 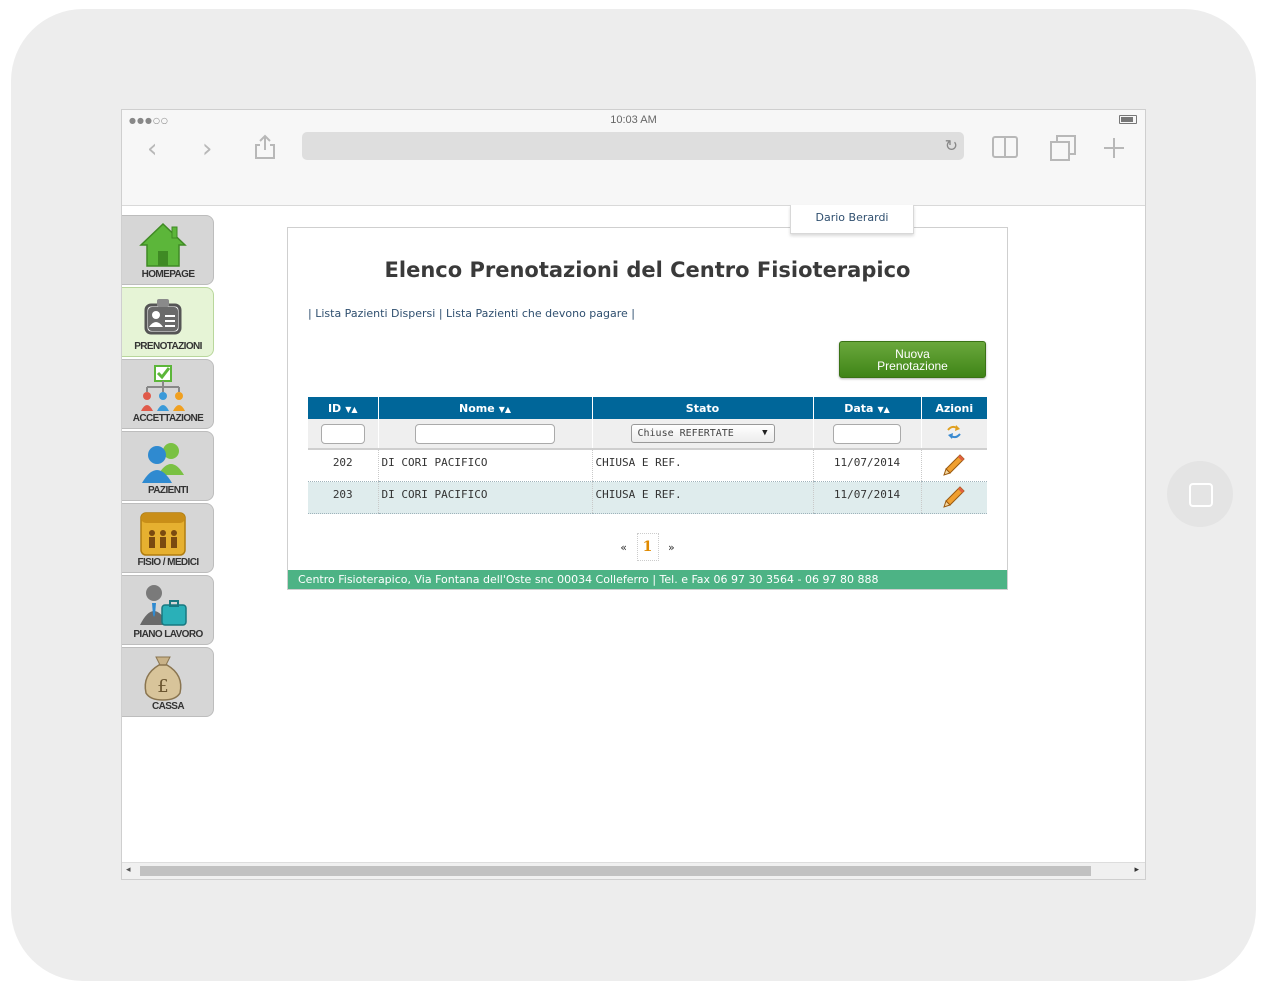 I want to click on header-label: Nome, so click(x=477, y=408).